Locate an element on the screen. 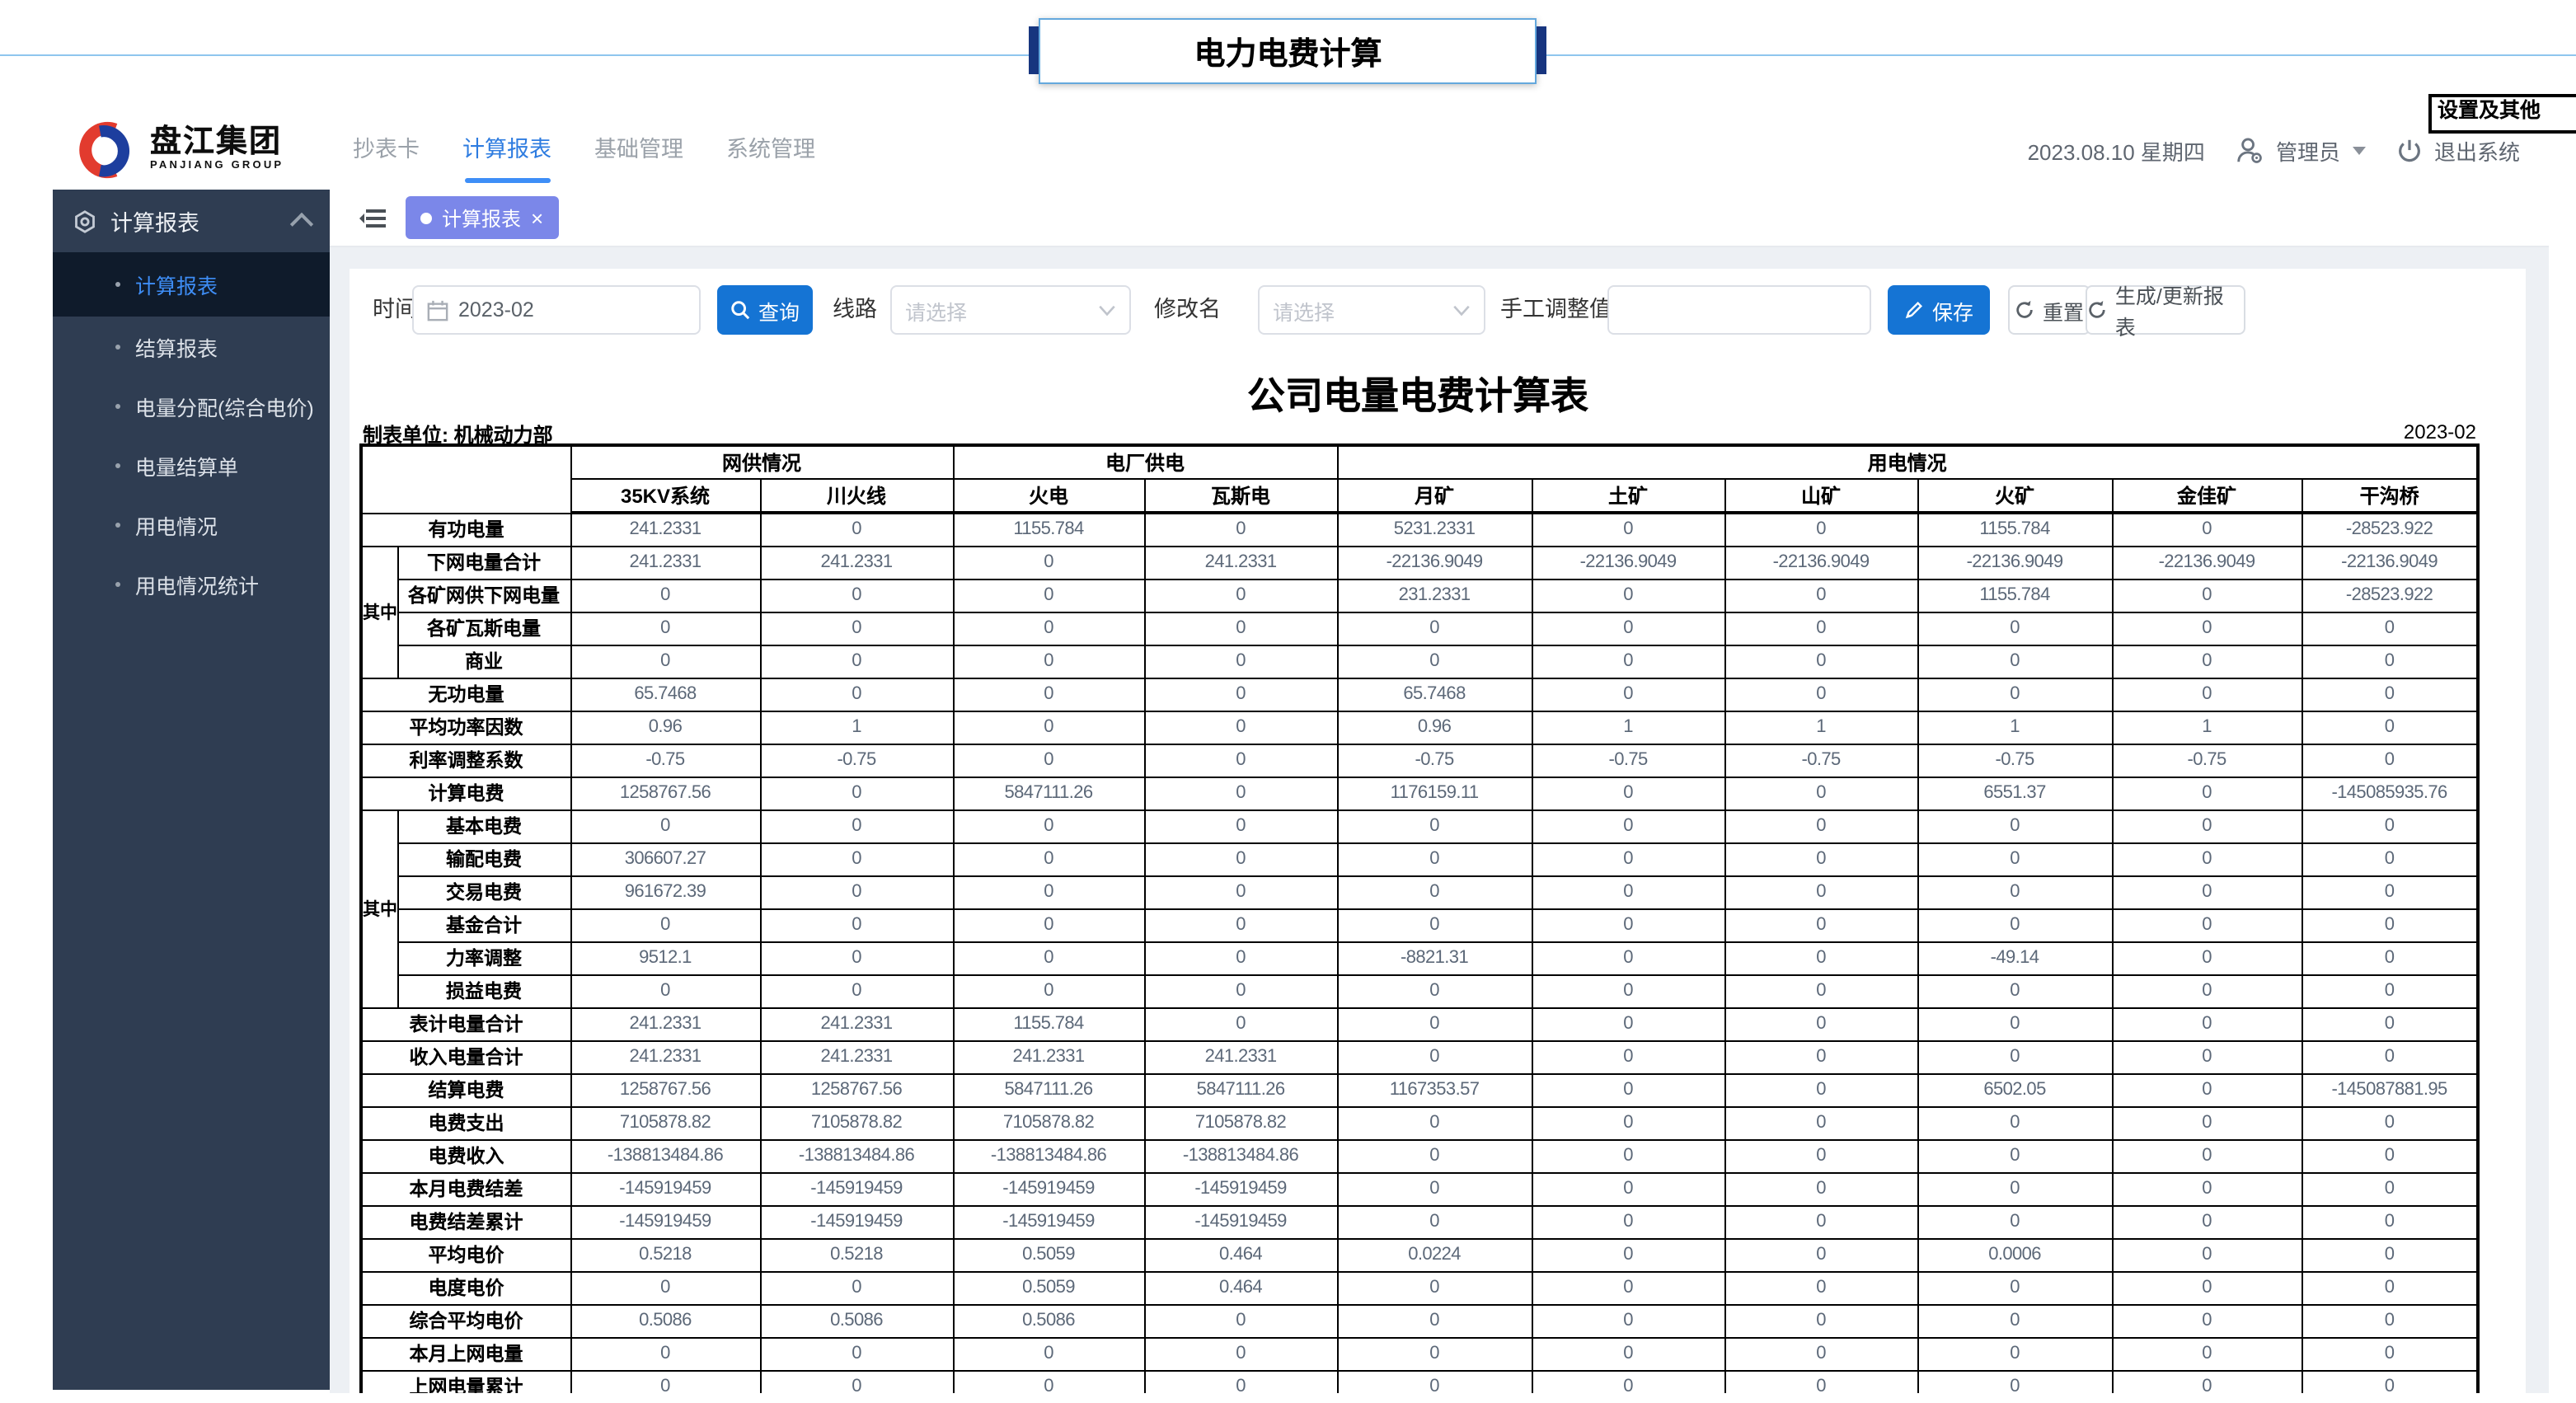 This screenshot has width=2576, height=1403. table-cell: 1167353.57 is located at coordinates (1435, 1089).